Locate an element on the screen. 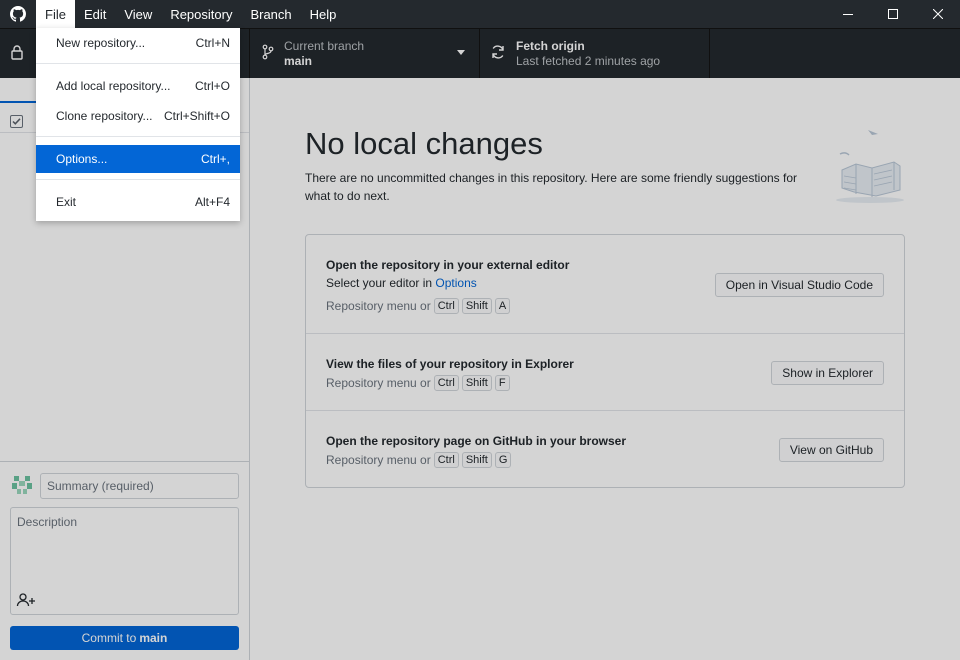 This screenshot has width=960, height=660. menu-item-options: Options... Ctrl+, is located at coordinates (138, 159).